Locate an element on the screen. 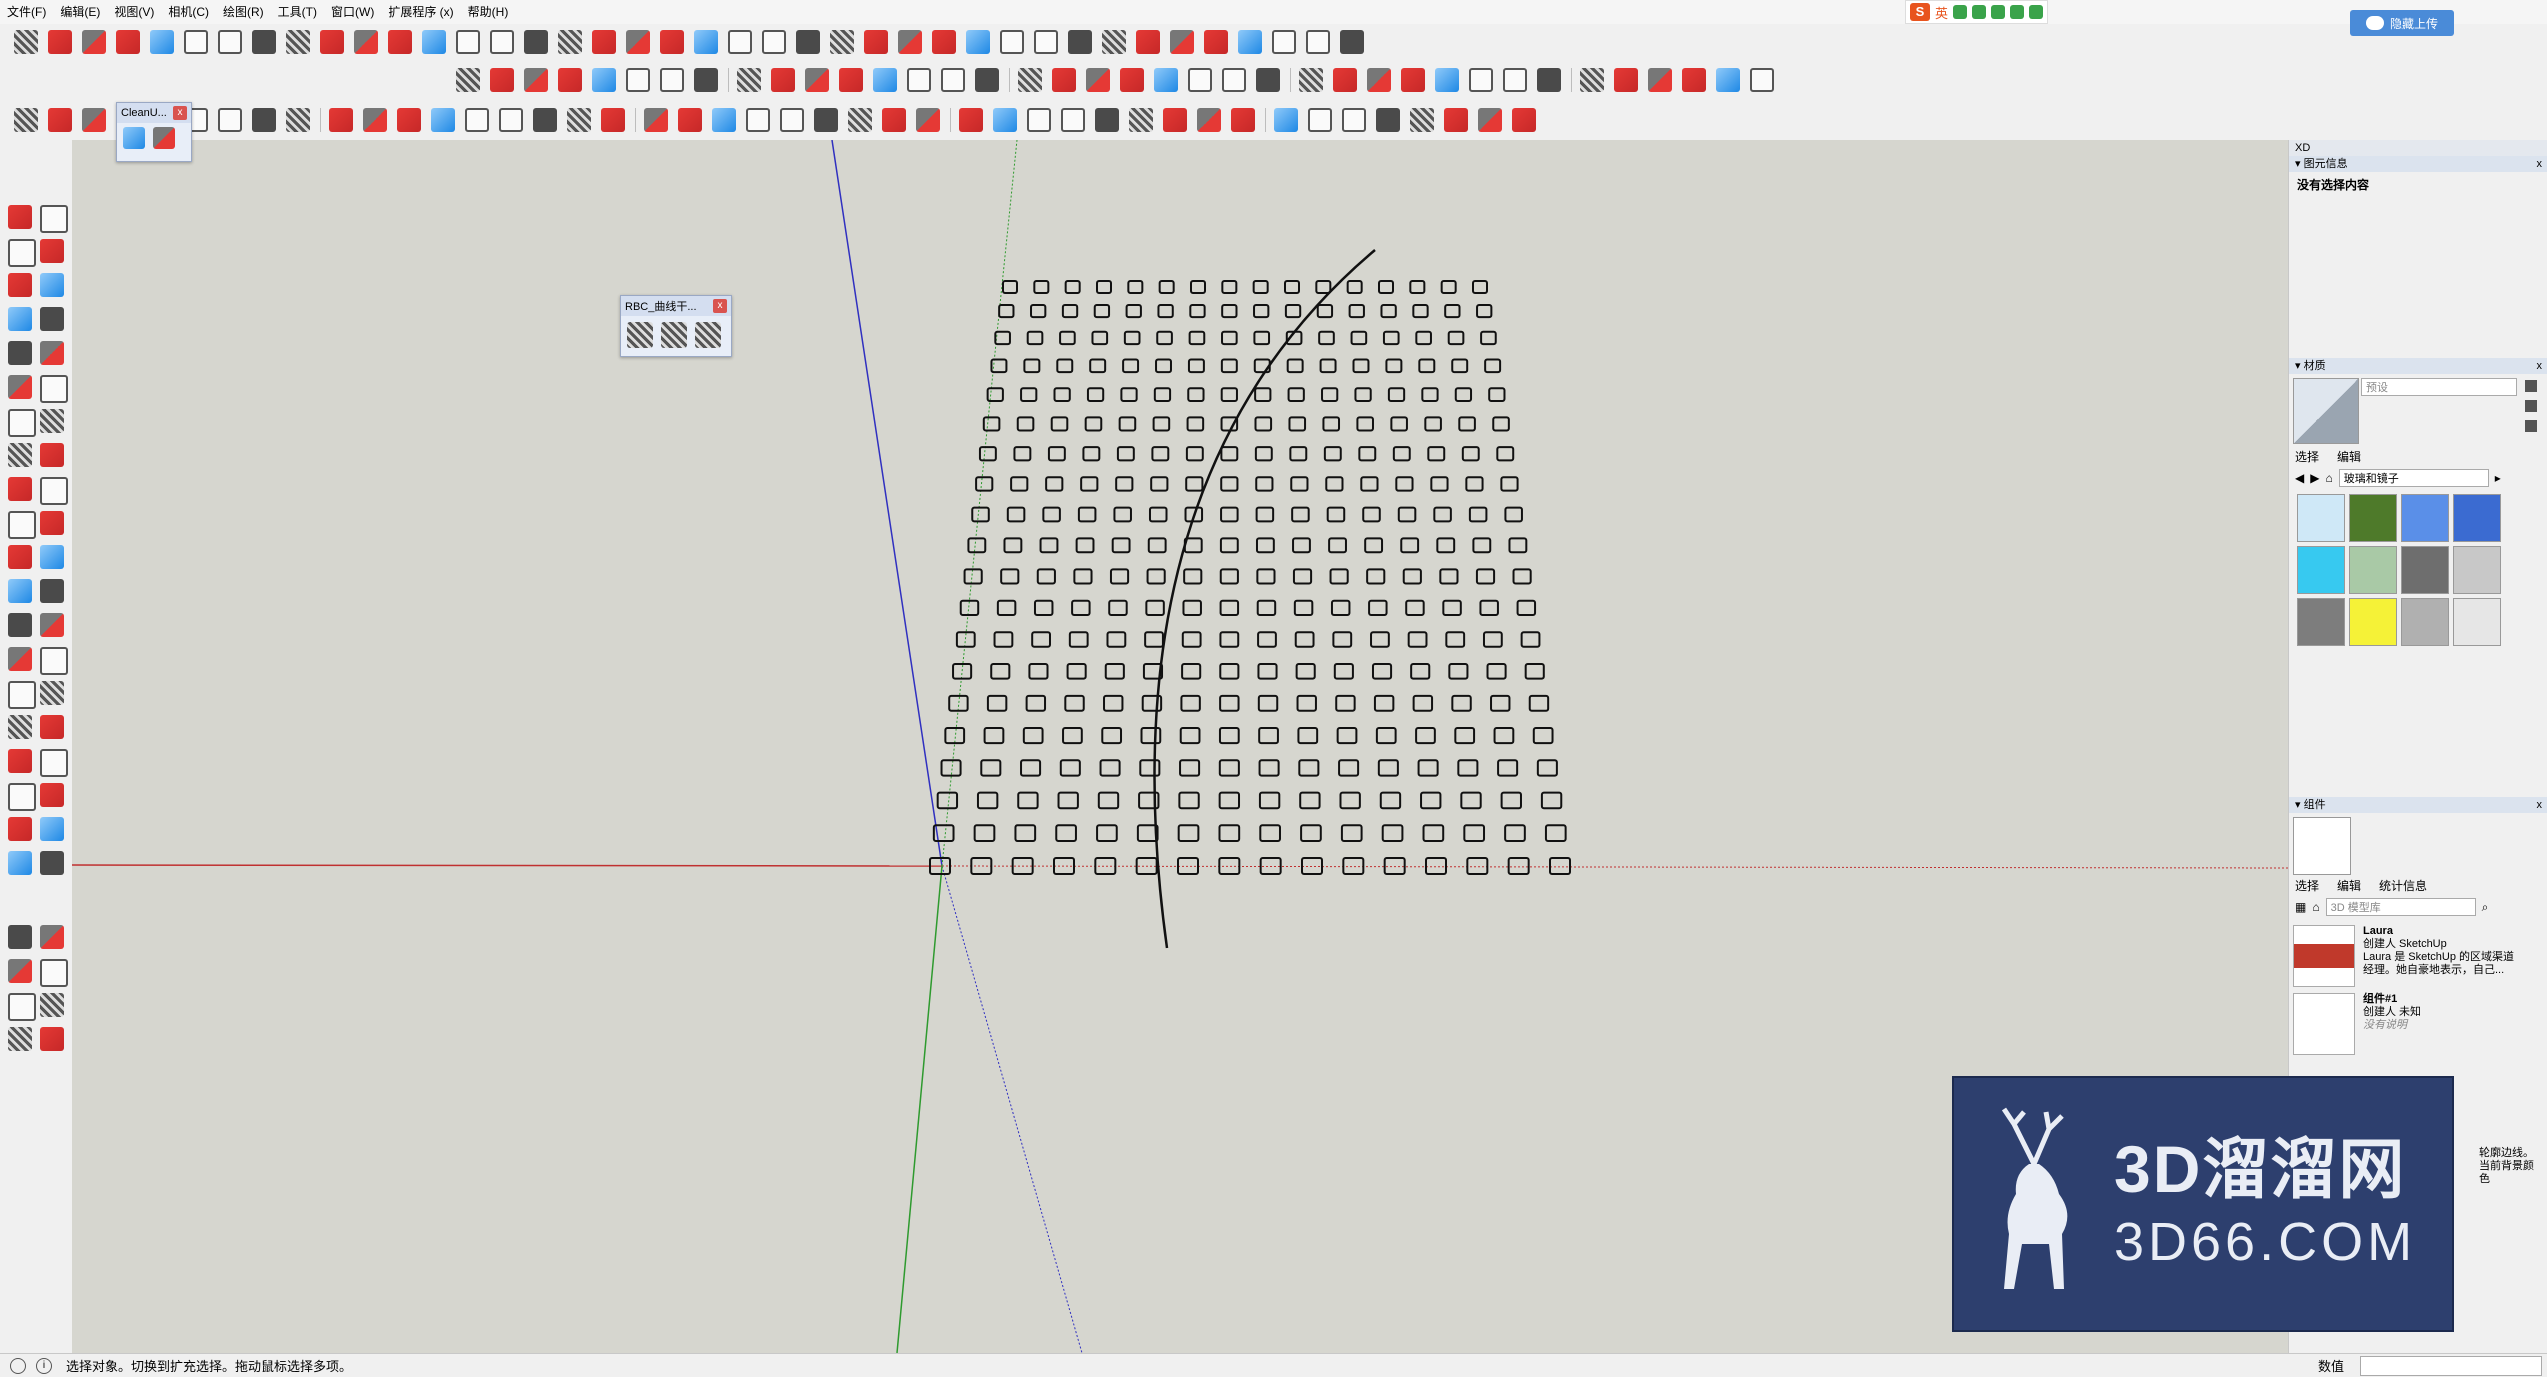 Image resolution: width=2547 pixels, height=1377 pixels. component-search-input: 3D 模型库 is located at coordinates (2400, 907).